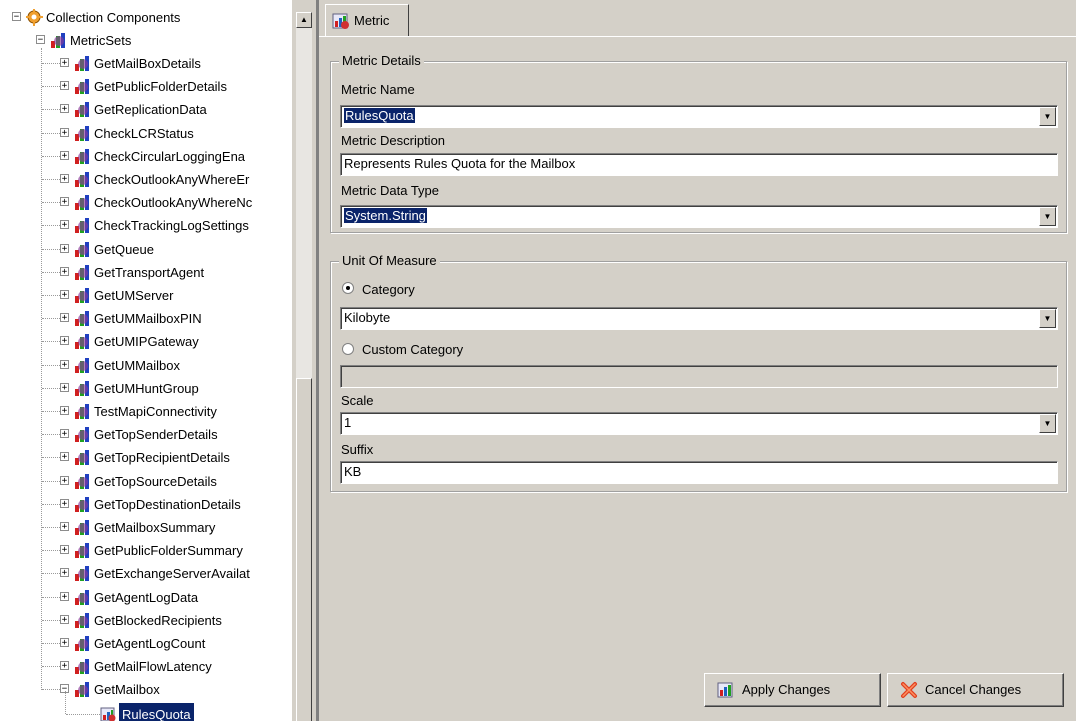 This screenshot has height=721, width=1076. Describe the element at coordinates (150, 109) in the screenshot. I see `tree-item-label: GetReplicationData` at that location.